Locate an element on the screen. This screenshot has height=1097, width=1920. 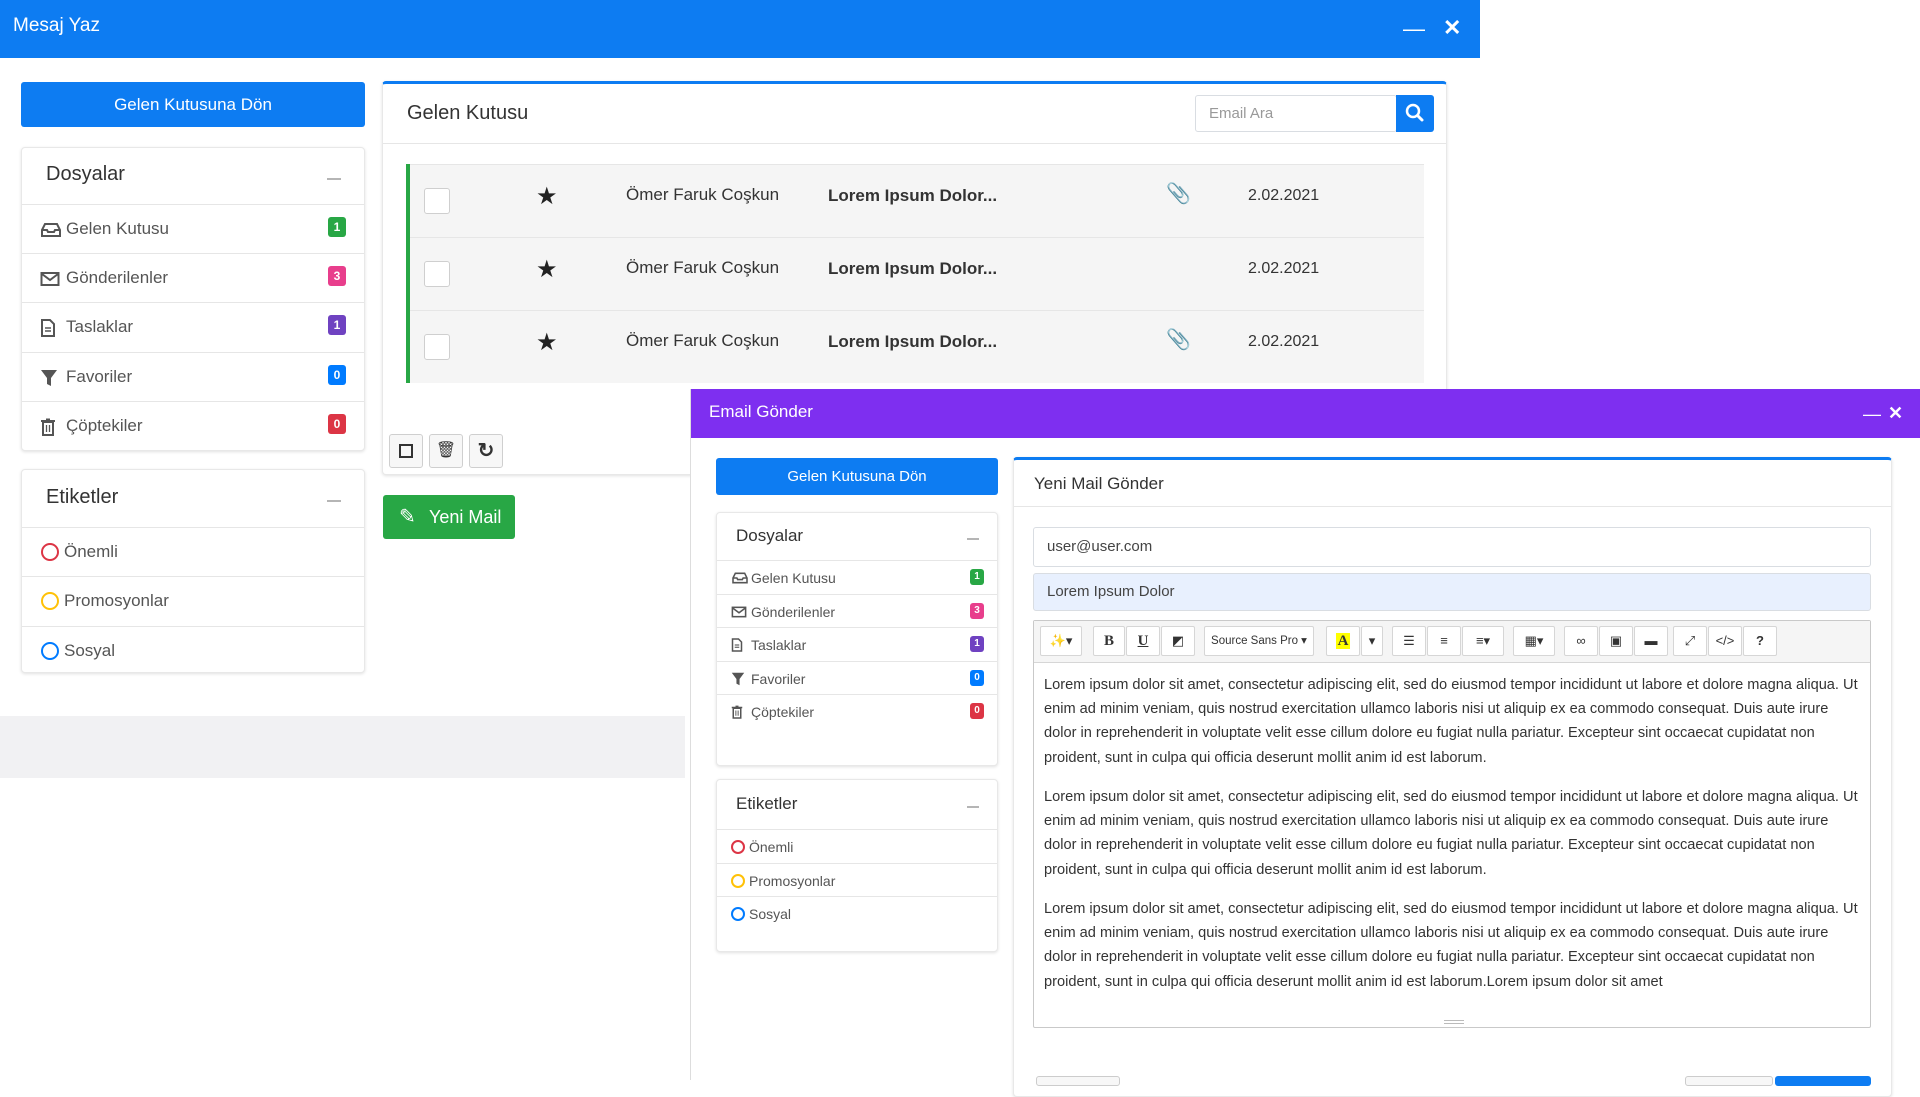
style-dropdown: ✨▾ is located at coordinates (1061, 641).